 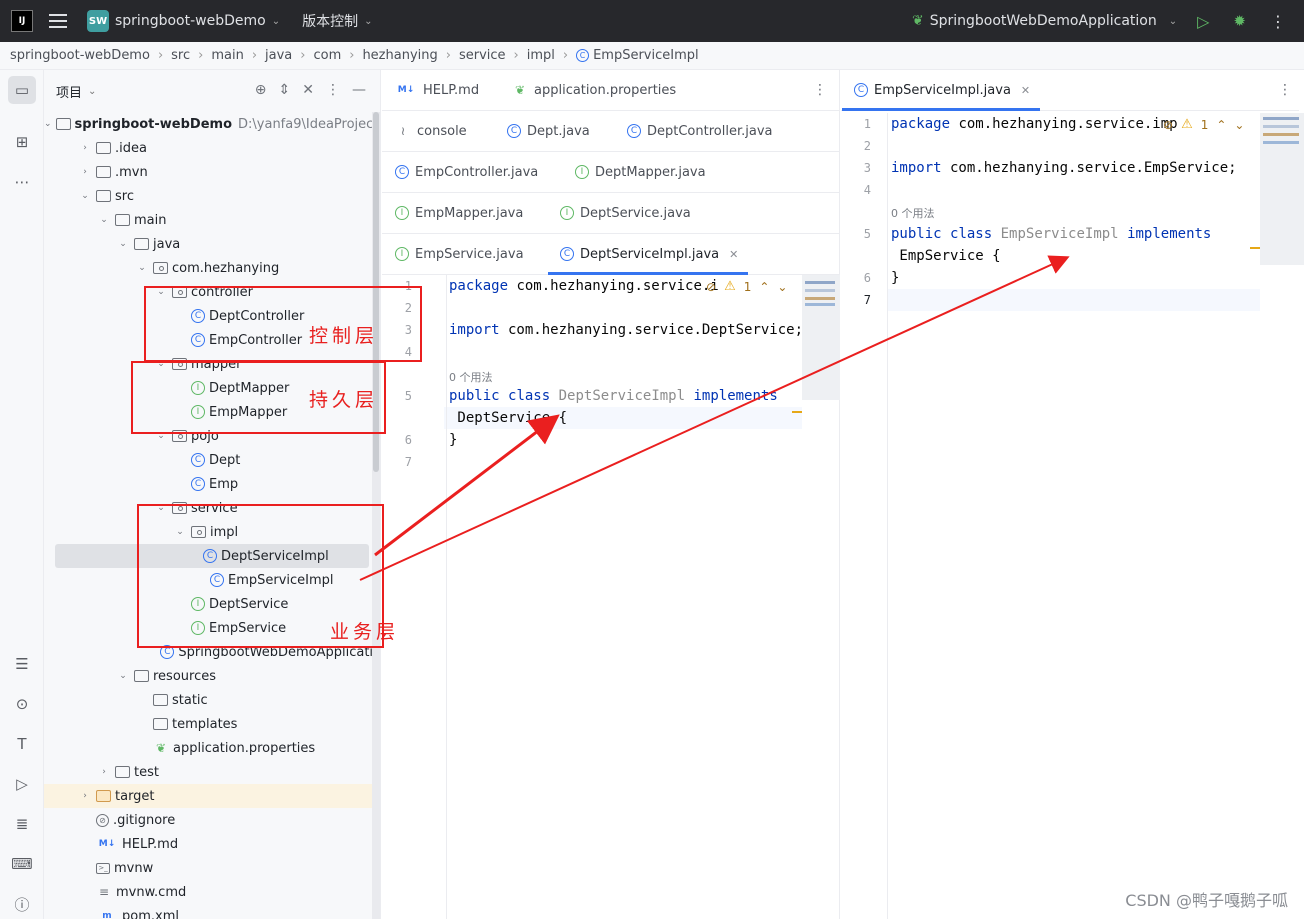 What do you see at coordinates (212, 724) in the screenshot?
I see `tree-item: templates` at bounding box center [212, 724].